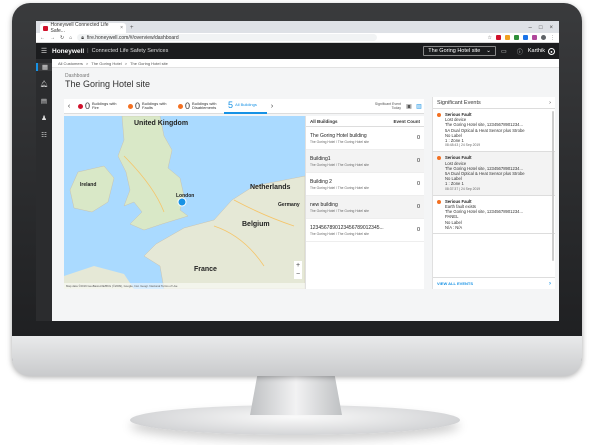 This screenshot has width=591, height=445. What do you see at coordinates (389, 106) in the screenshot?
I see `significant-event-filter: Significant Event Today` at bounding box center [389, 106].